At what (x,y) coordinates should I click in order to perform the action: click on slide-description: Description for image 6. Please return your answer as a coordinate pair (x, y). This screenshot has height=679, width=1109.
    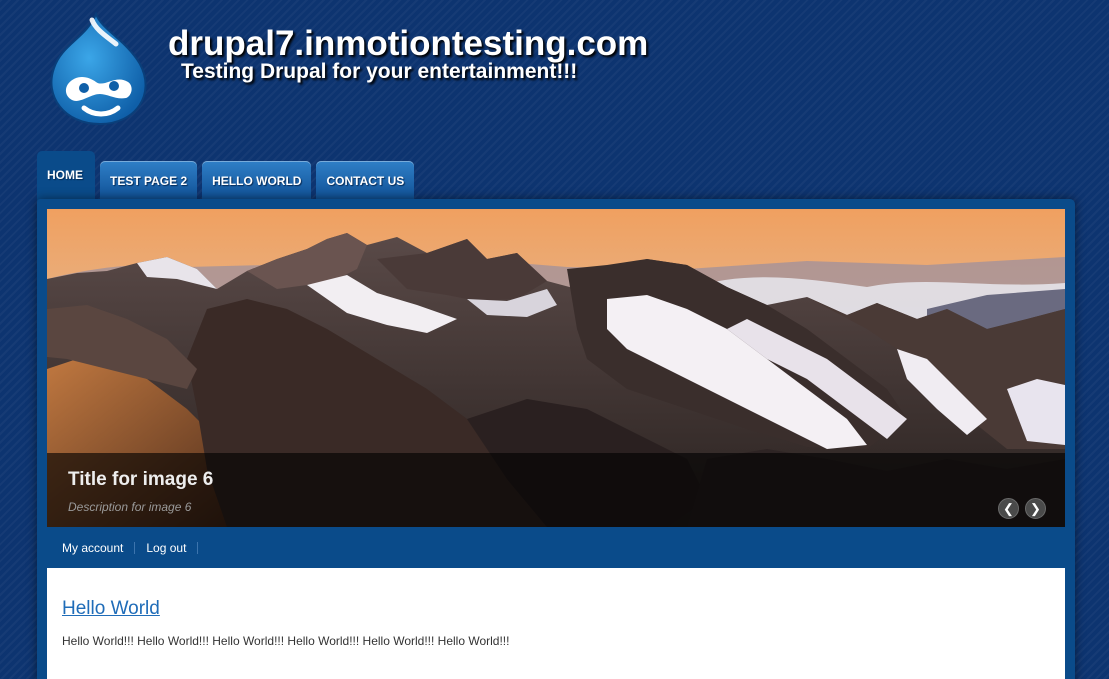
    Looking at the image, I should click on (130, 507).